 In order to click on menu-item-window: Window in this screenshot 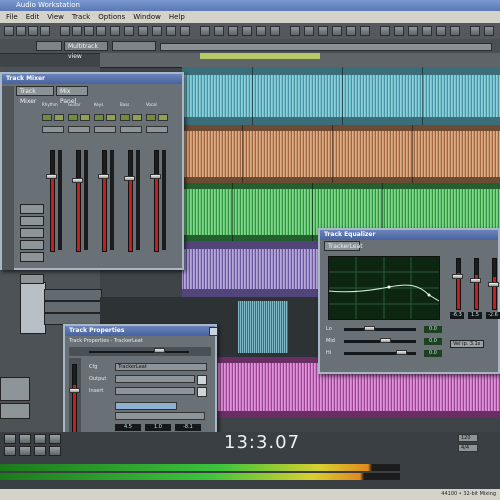, I will do `click(147, 17)`.